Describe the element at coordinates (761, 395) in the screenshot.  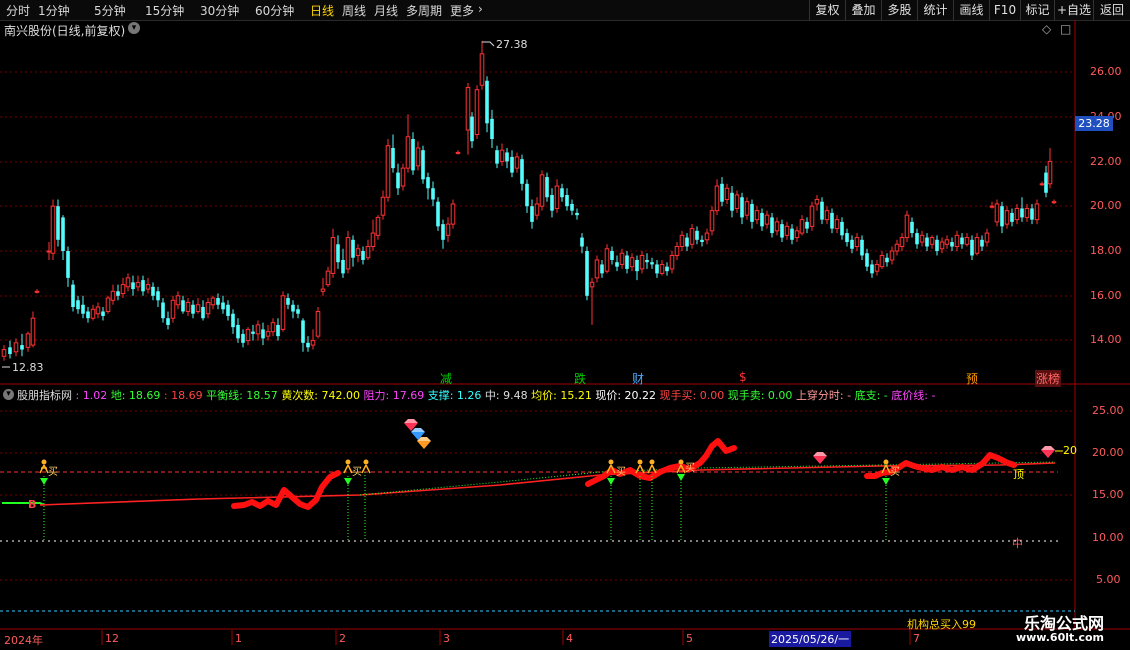
I see `indicator-value: 现手卖: 0.00` at that location.